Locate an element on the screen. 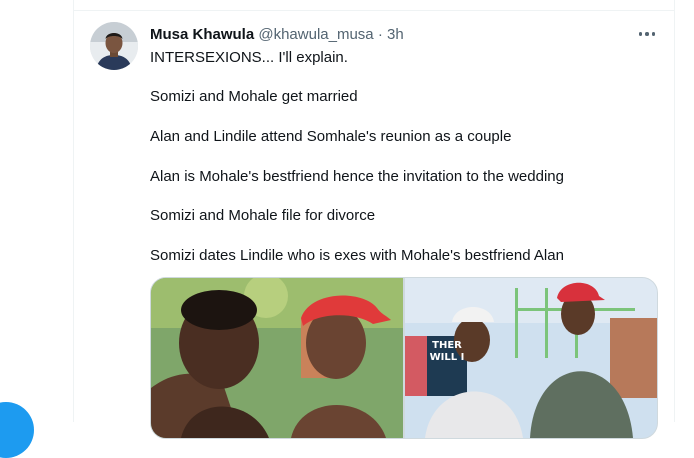 This screenshot has width=694, height=458. tweet-header: Musa Khawula @khawula_musa · 3h is located at coordinates (406, 35).